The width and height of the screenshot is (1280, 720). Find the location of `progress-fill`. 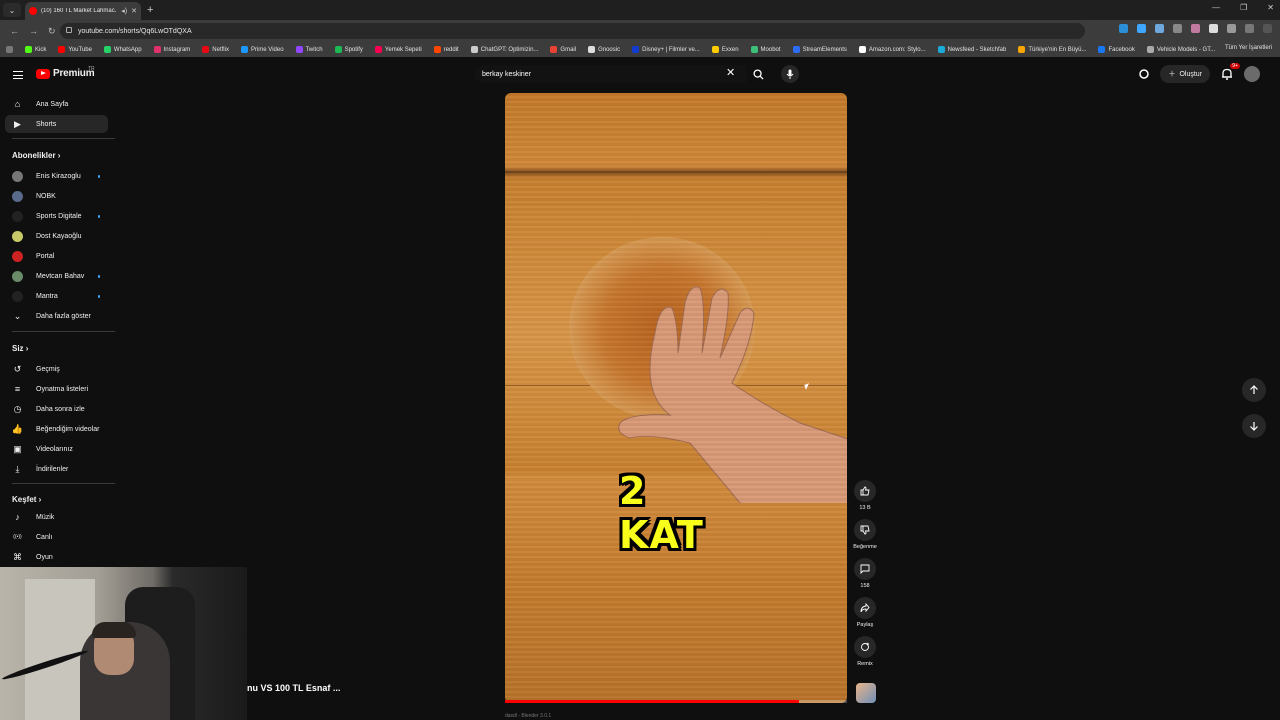

progress-fill is located at coordinates (652, 701).